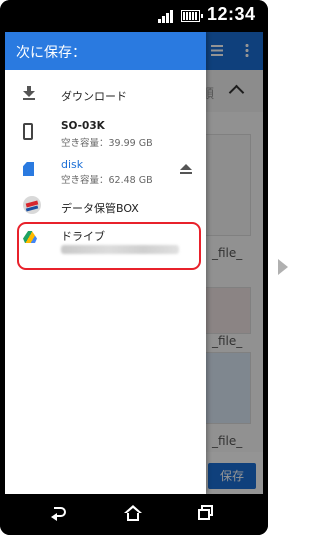 This screenshot has width=320, height=535. I want to click on sd-card-icon, so click(28, 169).